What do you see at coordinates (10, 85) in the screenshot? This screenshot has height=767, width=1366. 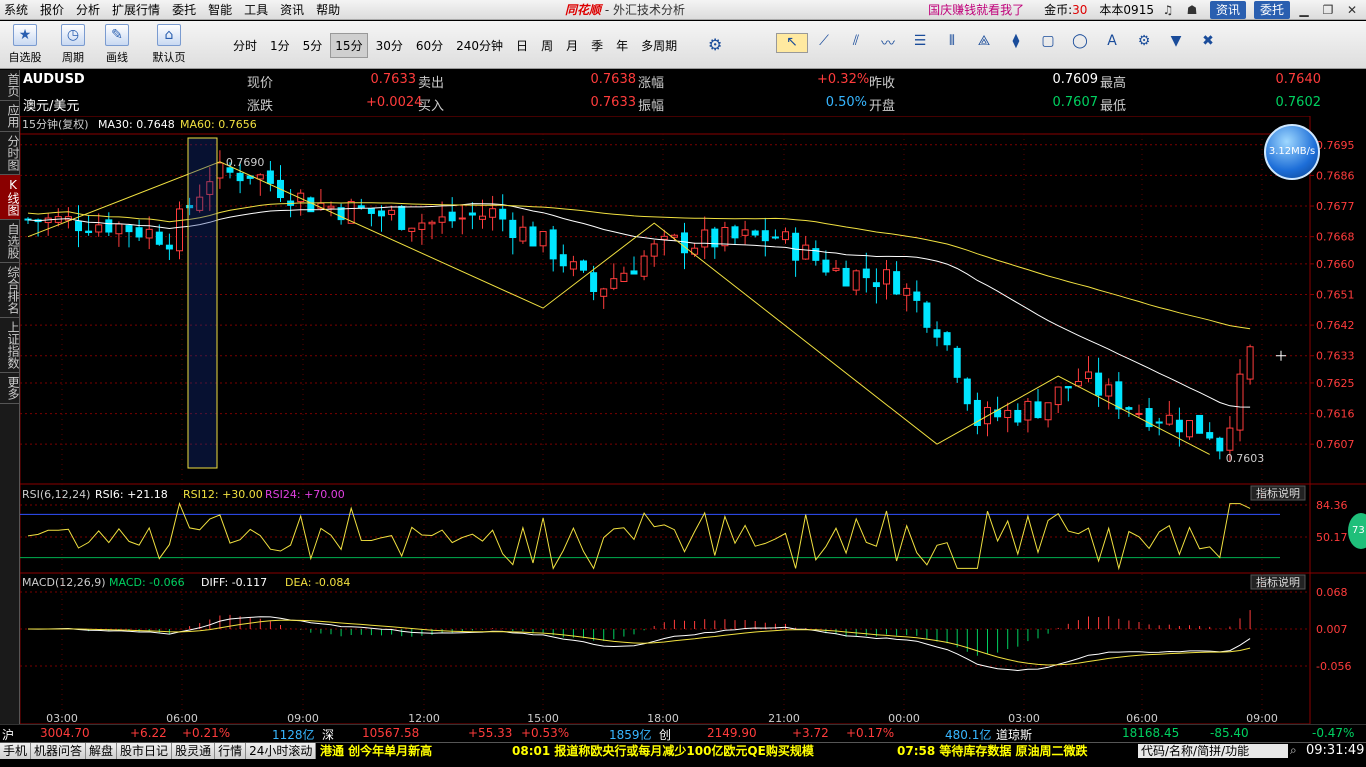 I see `sidebar-item-0: 首页` at bounding box center [10, 85].